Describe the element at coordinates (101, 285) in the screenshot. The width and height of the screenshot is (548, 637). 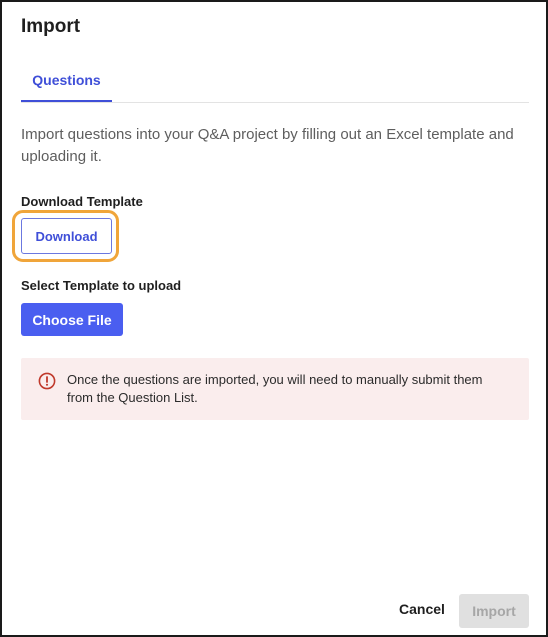
I see `upload-template-label: Select Template to upload` at that location.